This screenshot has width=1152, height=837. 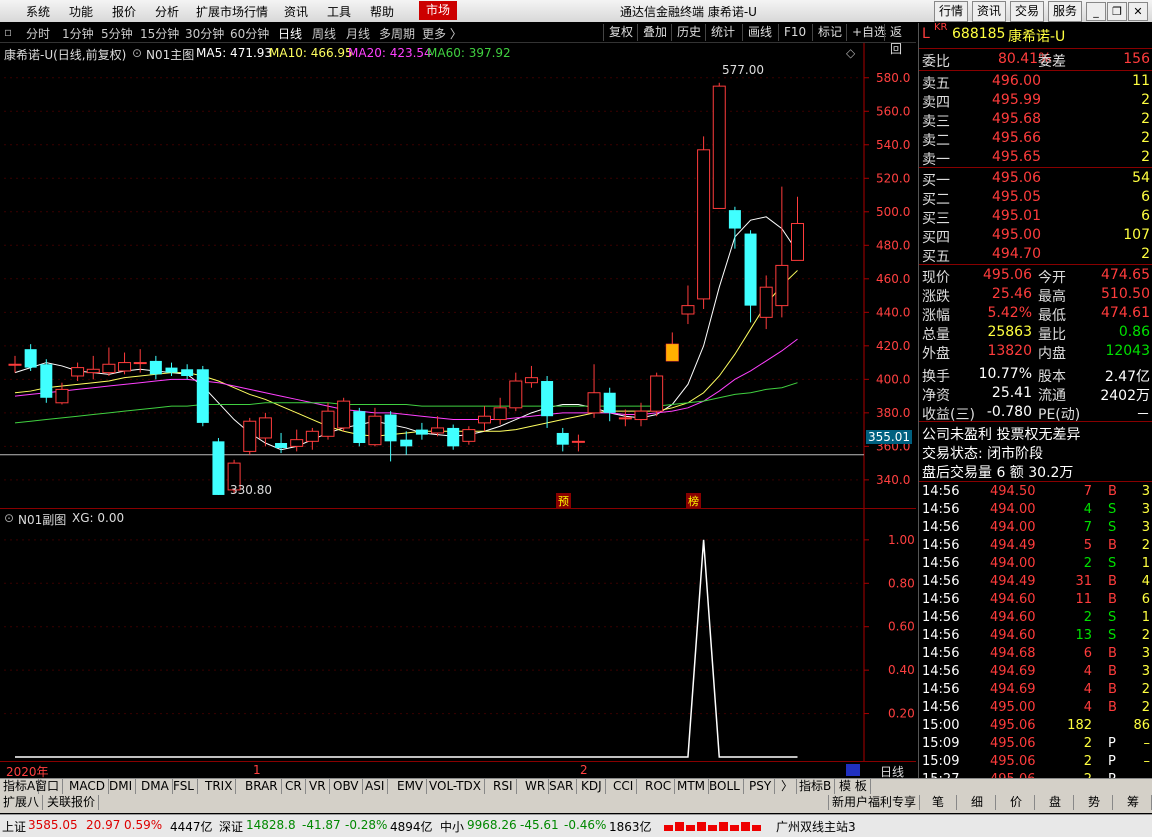 I want to click on tool-stats: 统计, so click(x=722, y=32).